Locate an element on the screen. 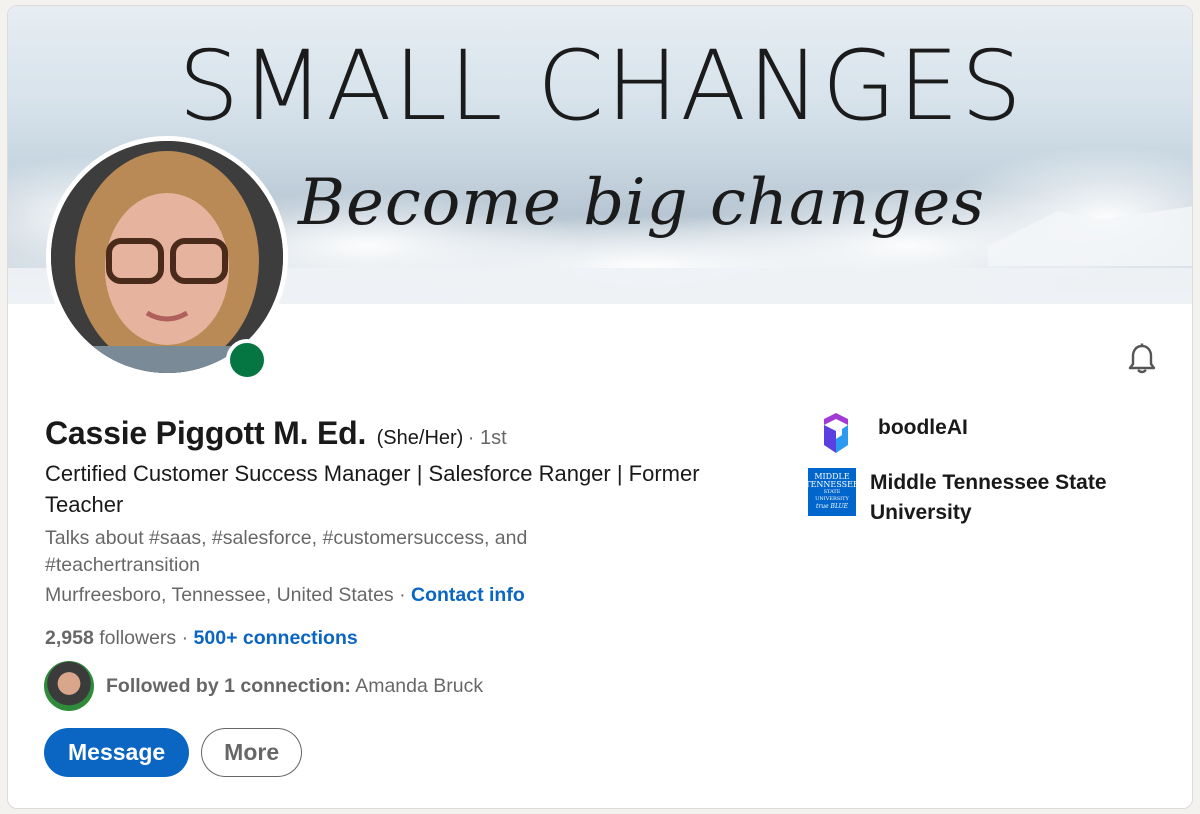 The image size is (1200, 814). banner-title: SMALL CHANGES is located at coordinates (601, 86).